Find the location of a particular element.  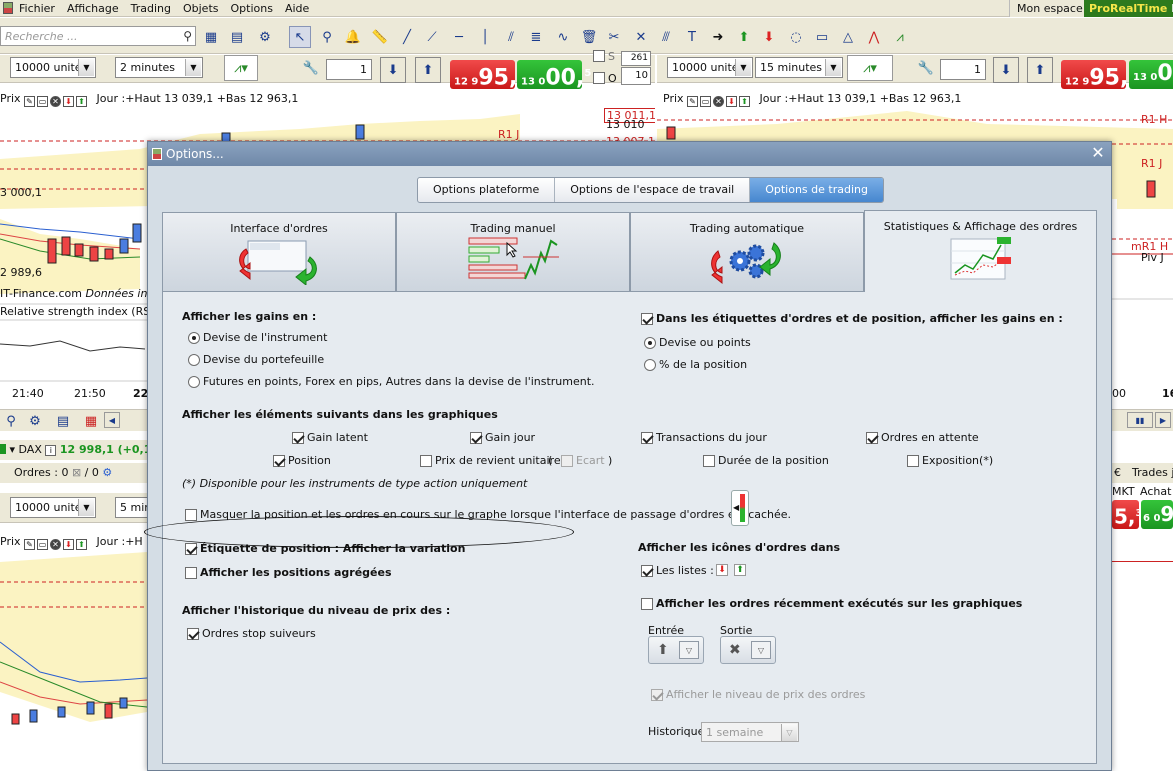

arrow-down-icon: ⬇ is located at coordinates (769, 37).